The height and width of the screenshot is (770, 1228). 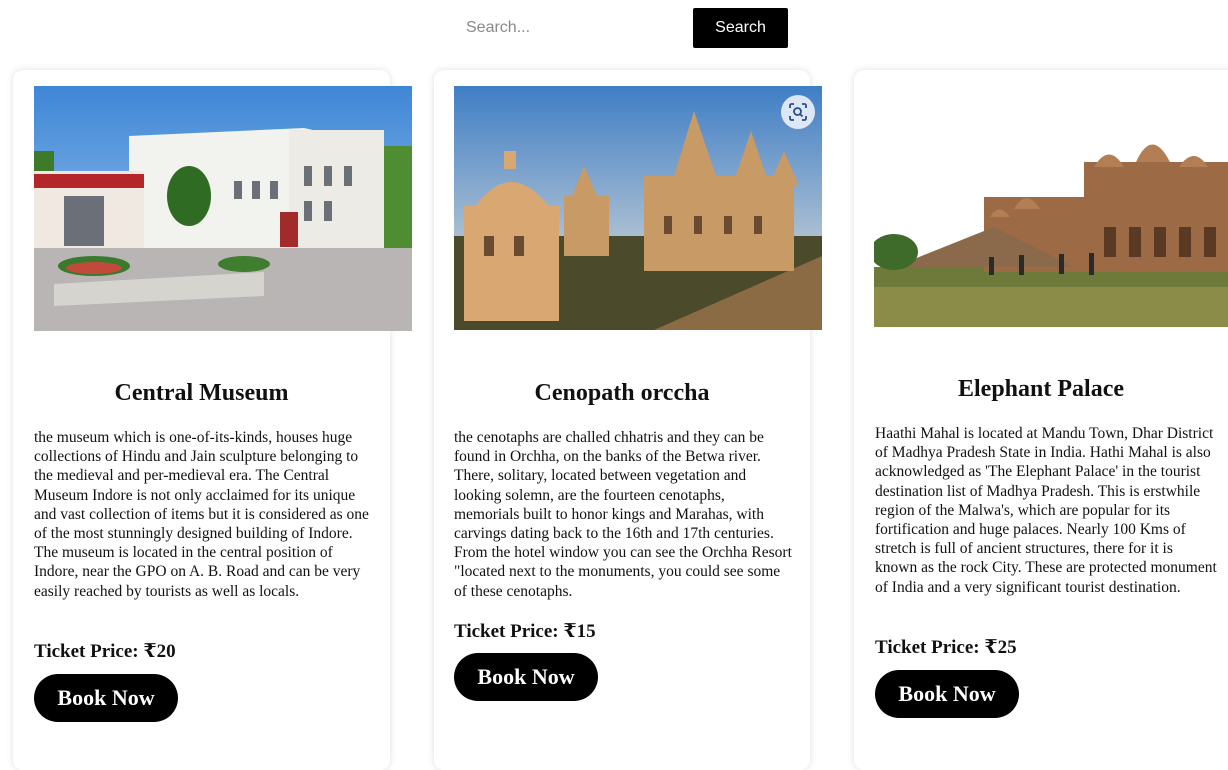 I want to click on search-button: Search, so click(x=740, y=28).